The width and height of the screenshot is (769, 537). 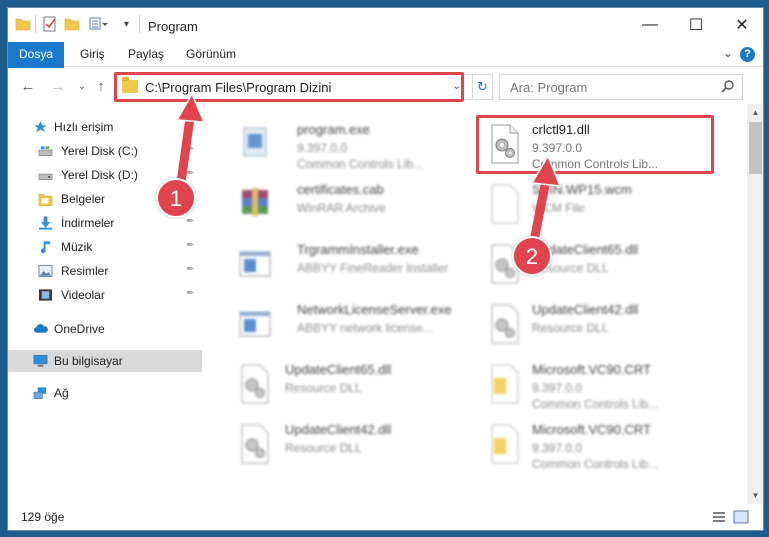 What do you see at coordinates (83, 199) in the screenshot?
I see `sidebar-item-label: Belgeler` at bounding box center [83, 199].